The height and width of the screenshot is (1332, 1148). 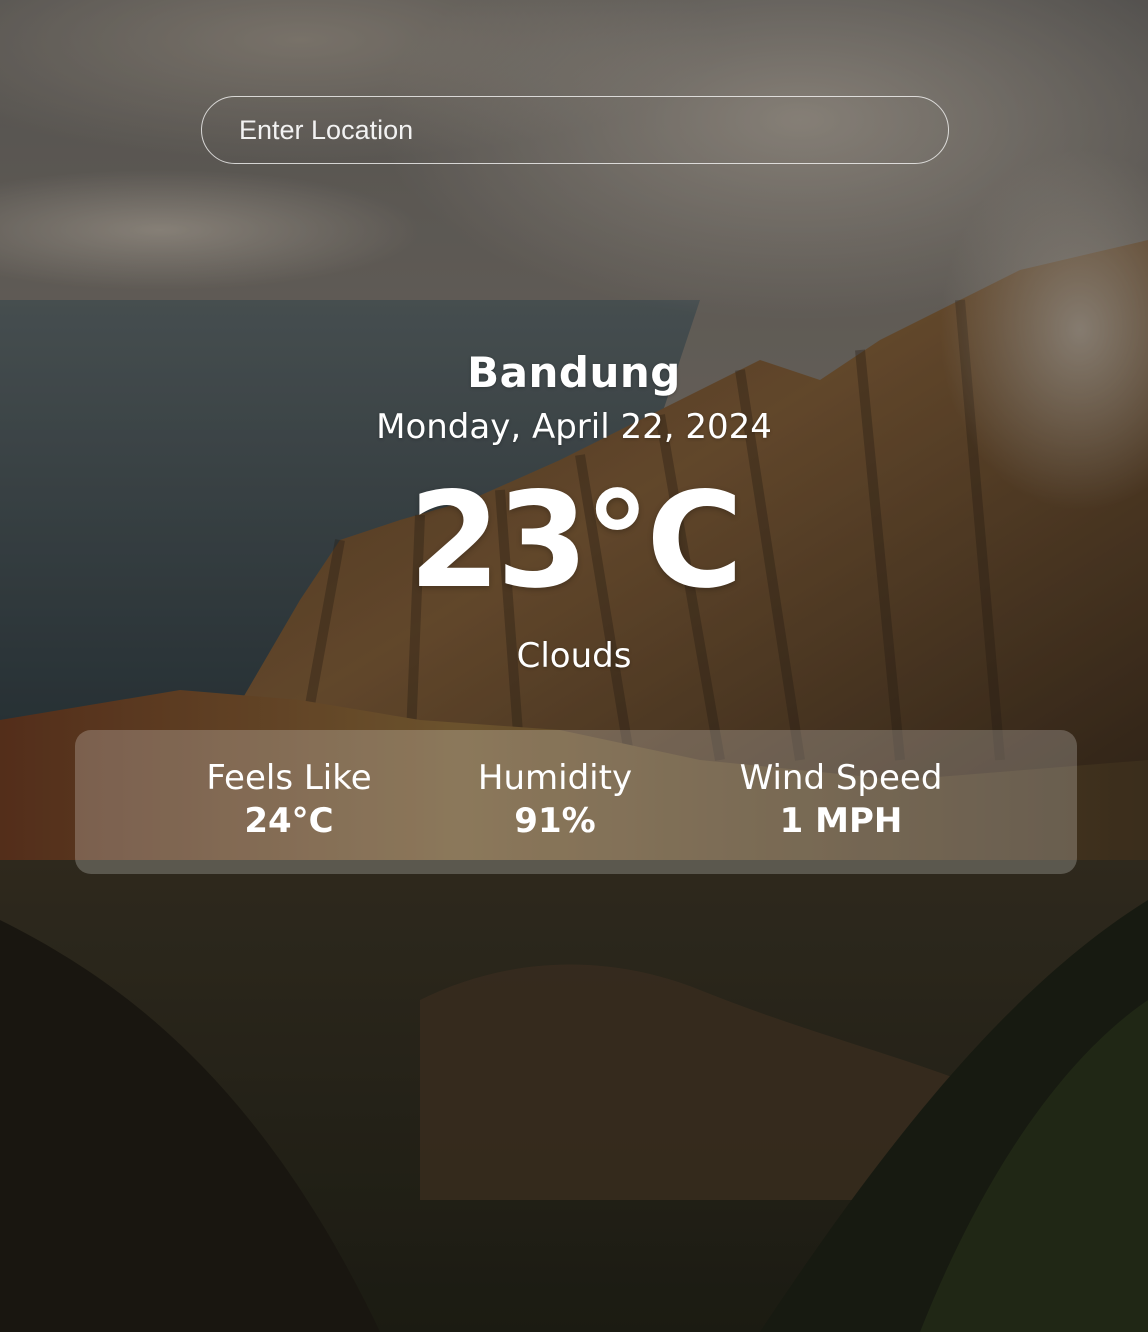 I want to click on wind-speed-stat: Wind Speed 1 MPH, so click(x=841, y=799).